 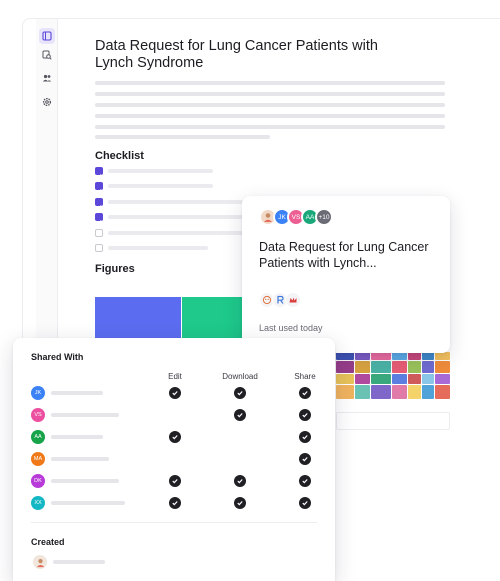 What do you see at coordinates (174, 415) in the screenshot?
I see `shared-user-row: VS` at bounding box center [174, 415].